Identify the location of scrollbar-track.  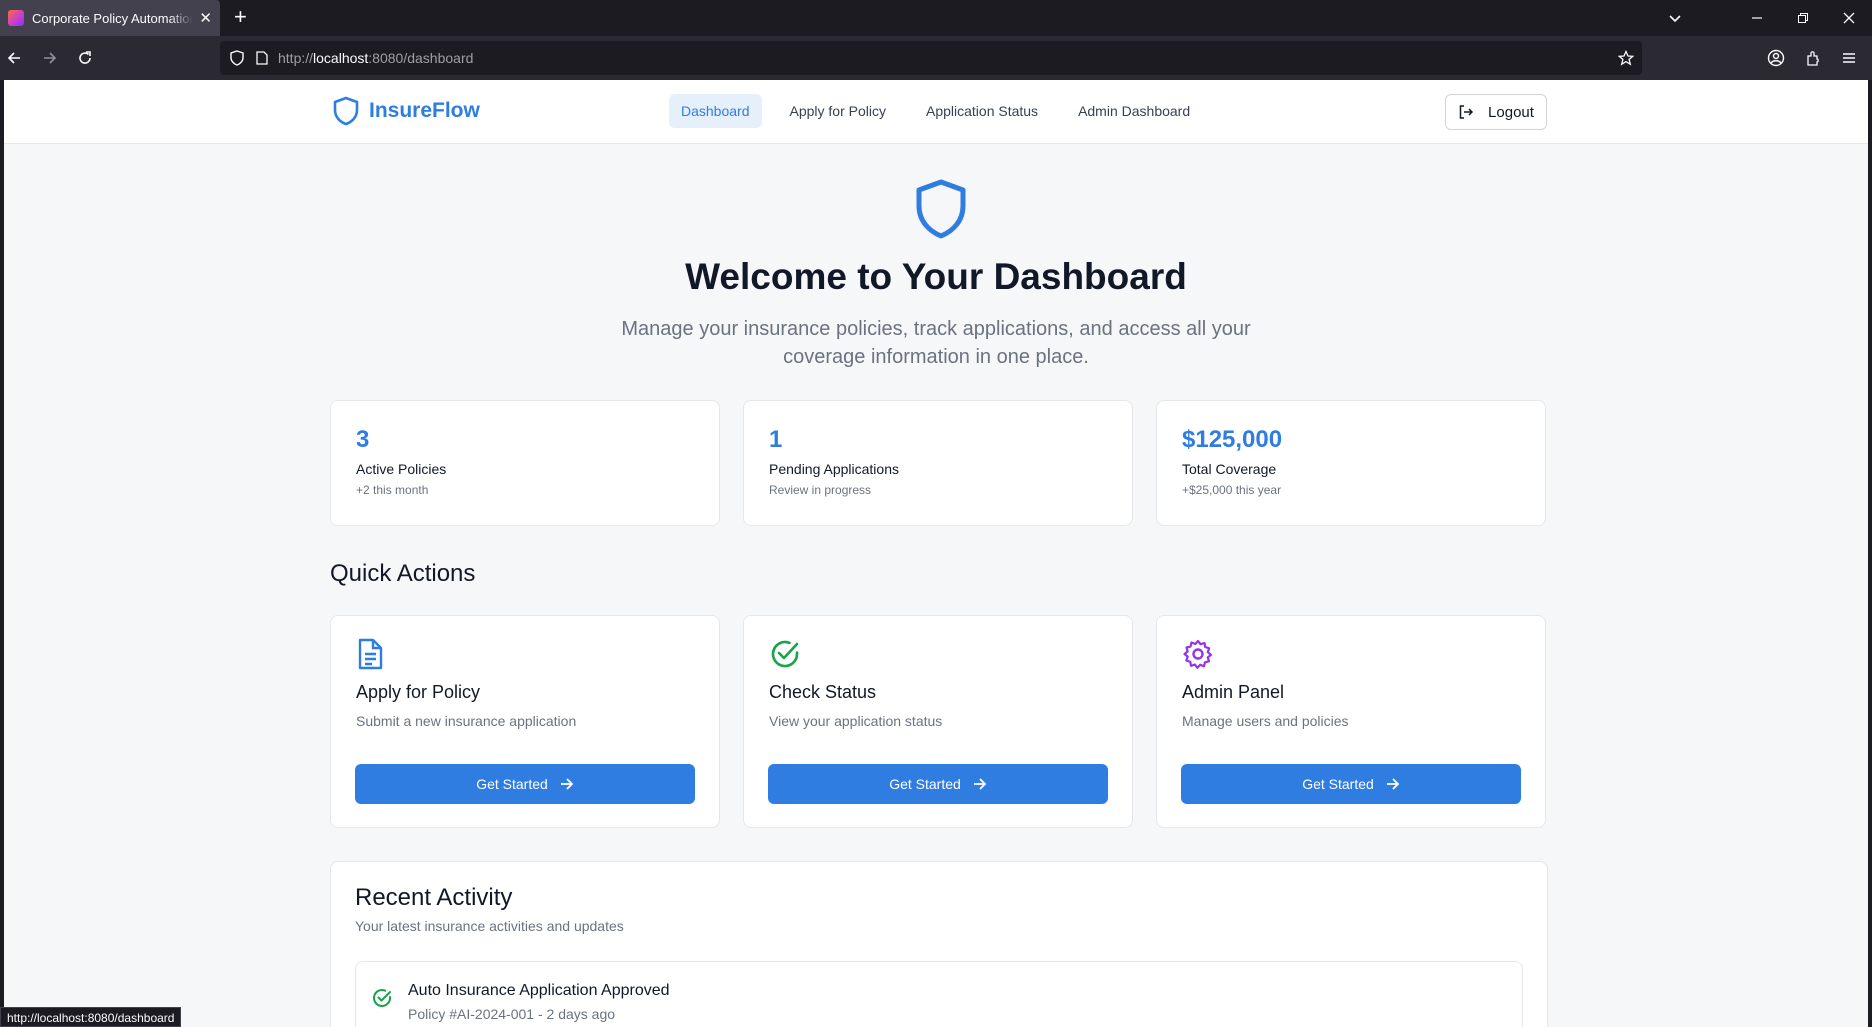
(1870, 553).